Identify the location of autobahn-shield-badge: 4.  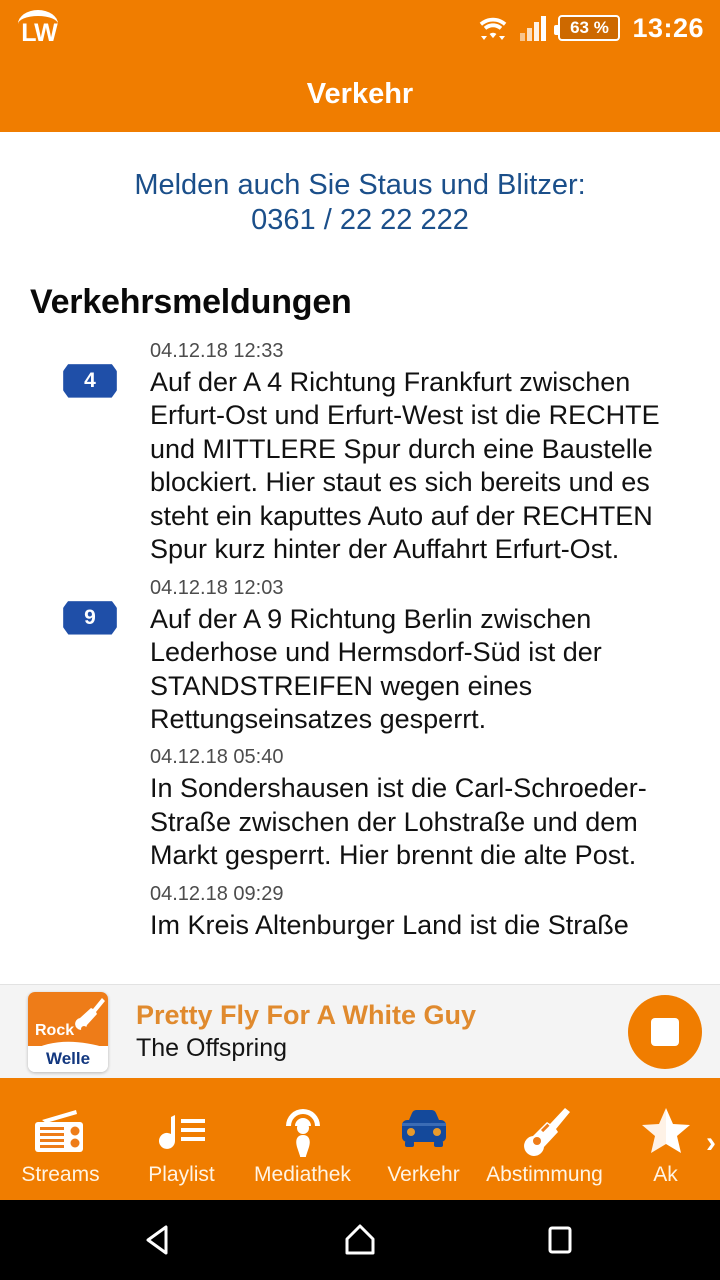
(90, 380).